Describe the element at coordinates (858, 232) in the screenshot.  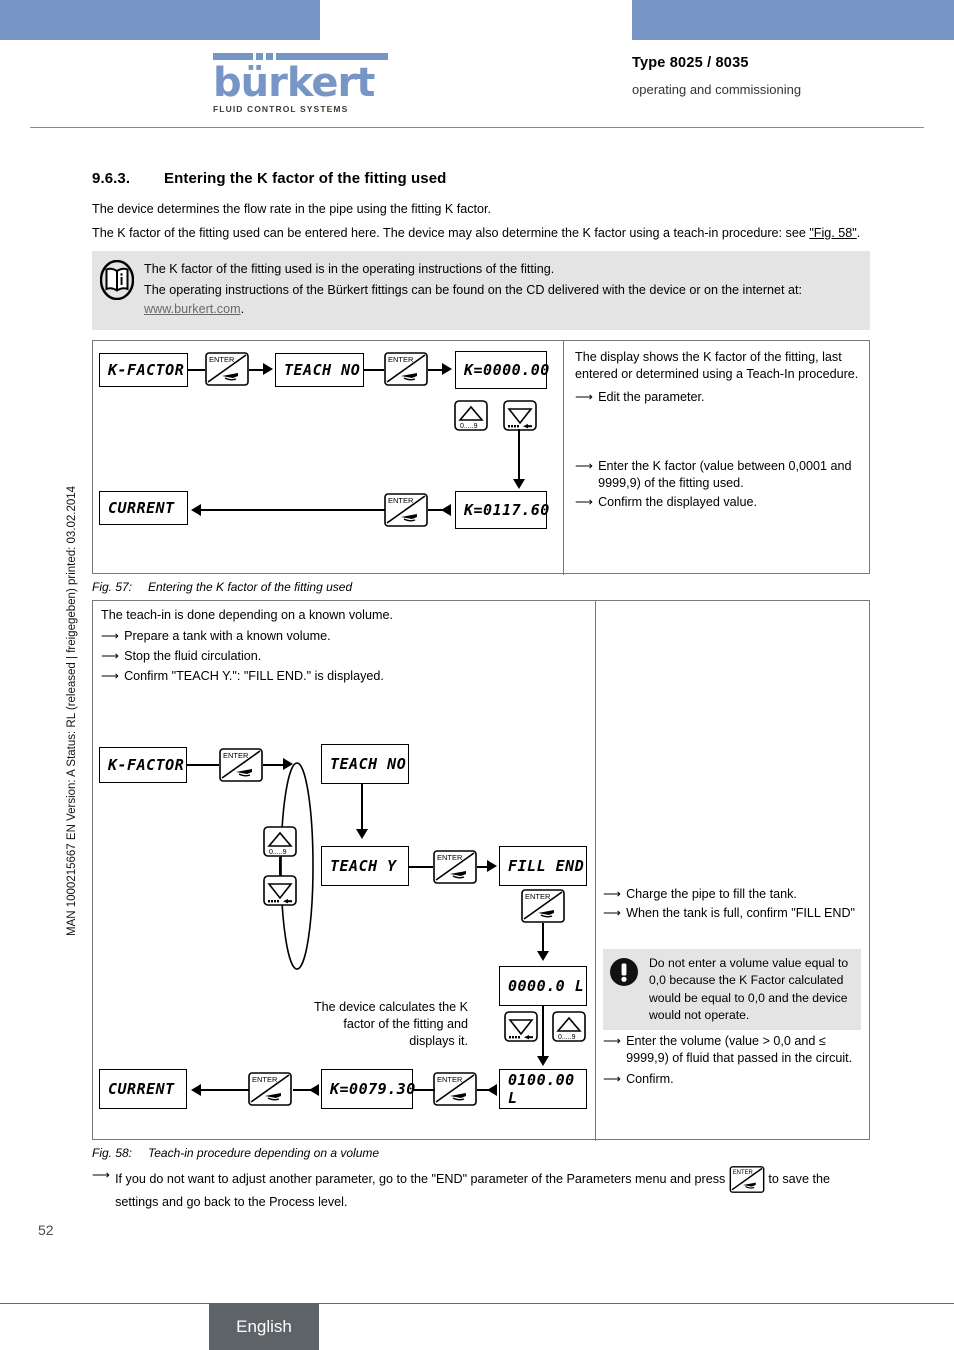
I see `intro-para2-text-b: .` at that location.